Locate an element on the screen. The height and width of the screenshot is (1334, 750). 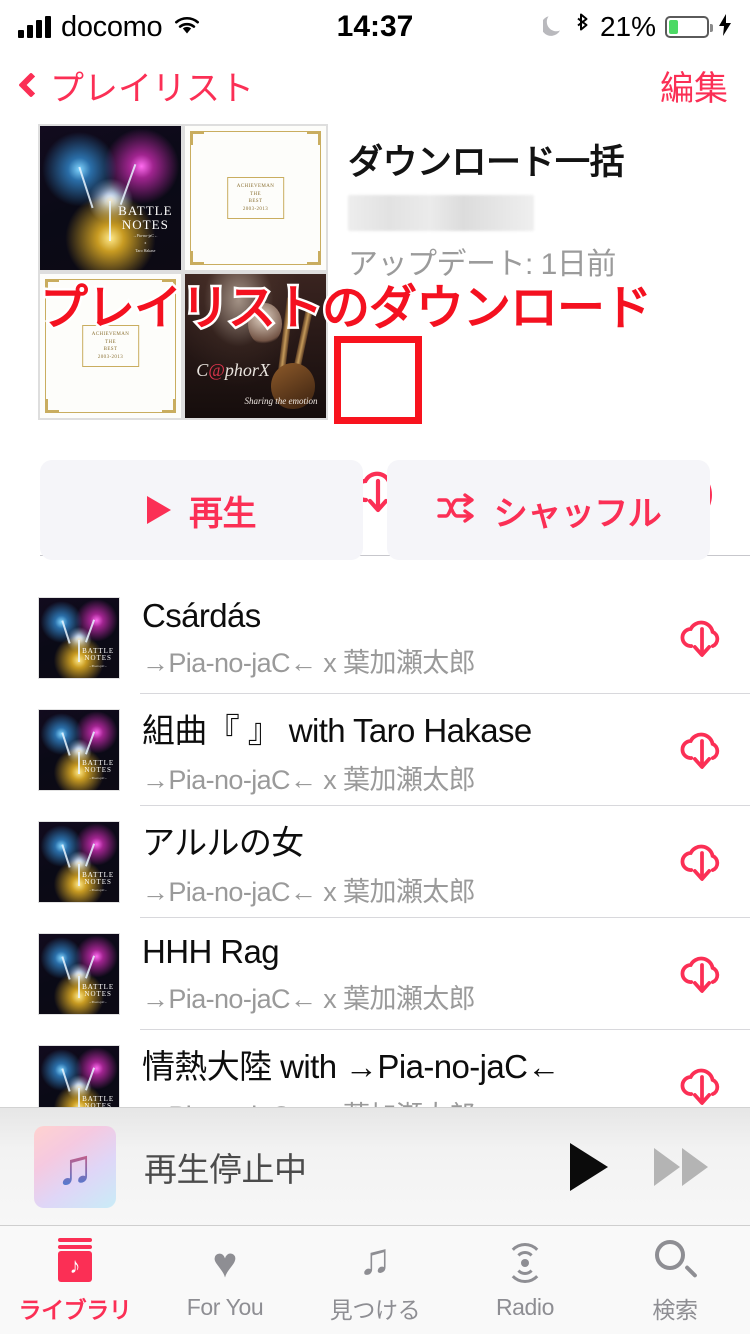
apple-music-note-icon: ♫ is located at coordinates (75, 1166).